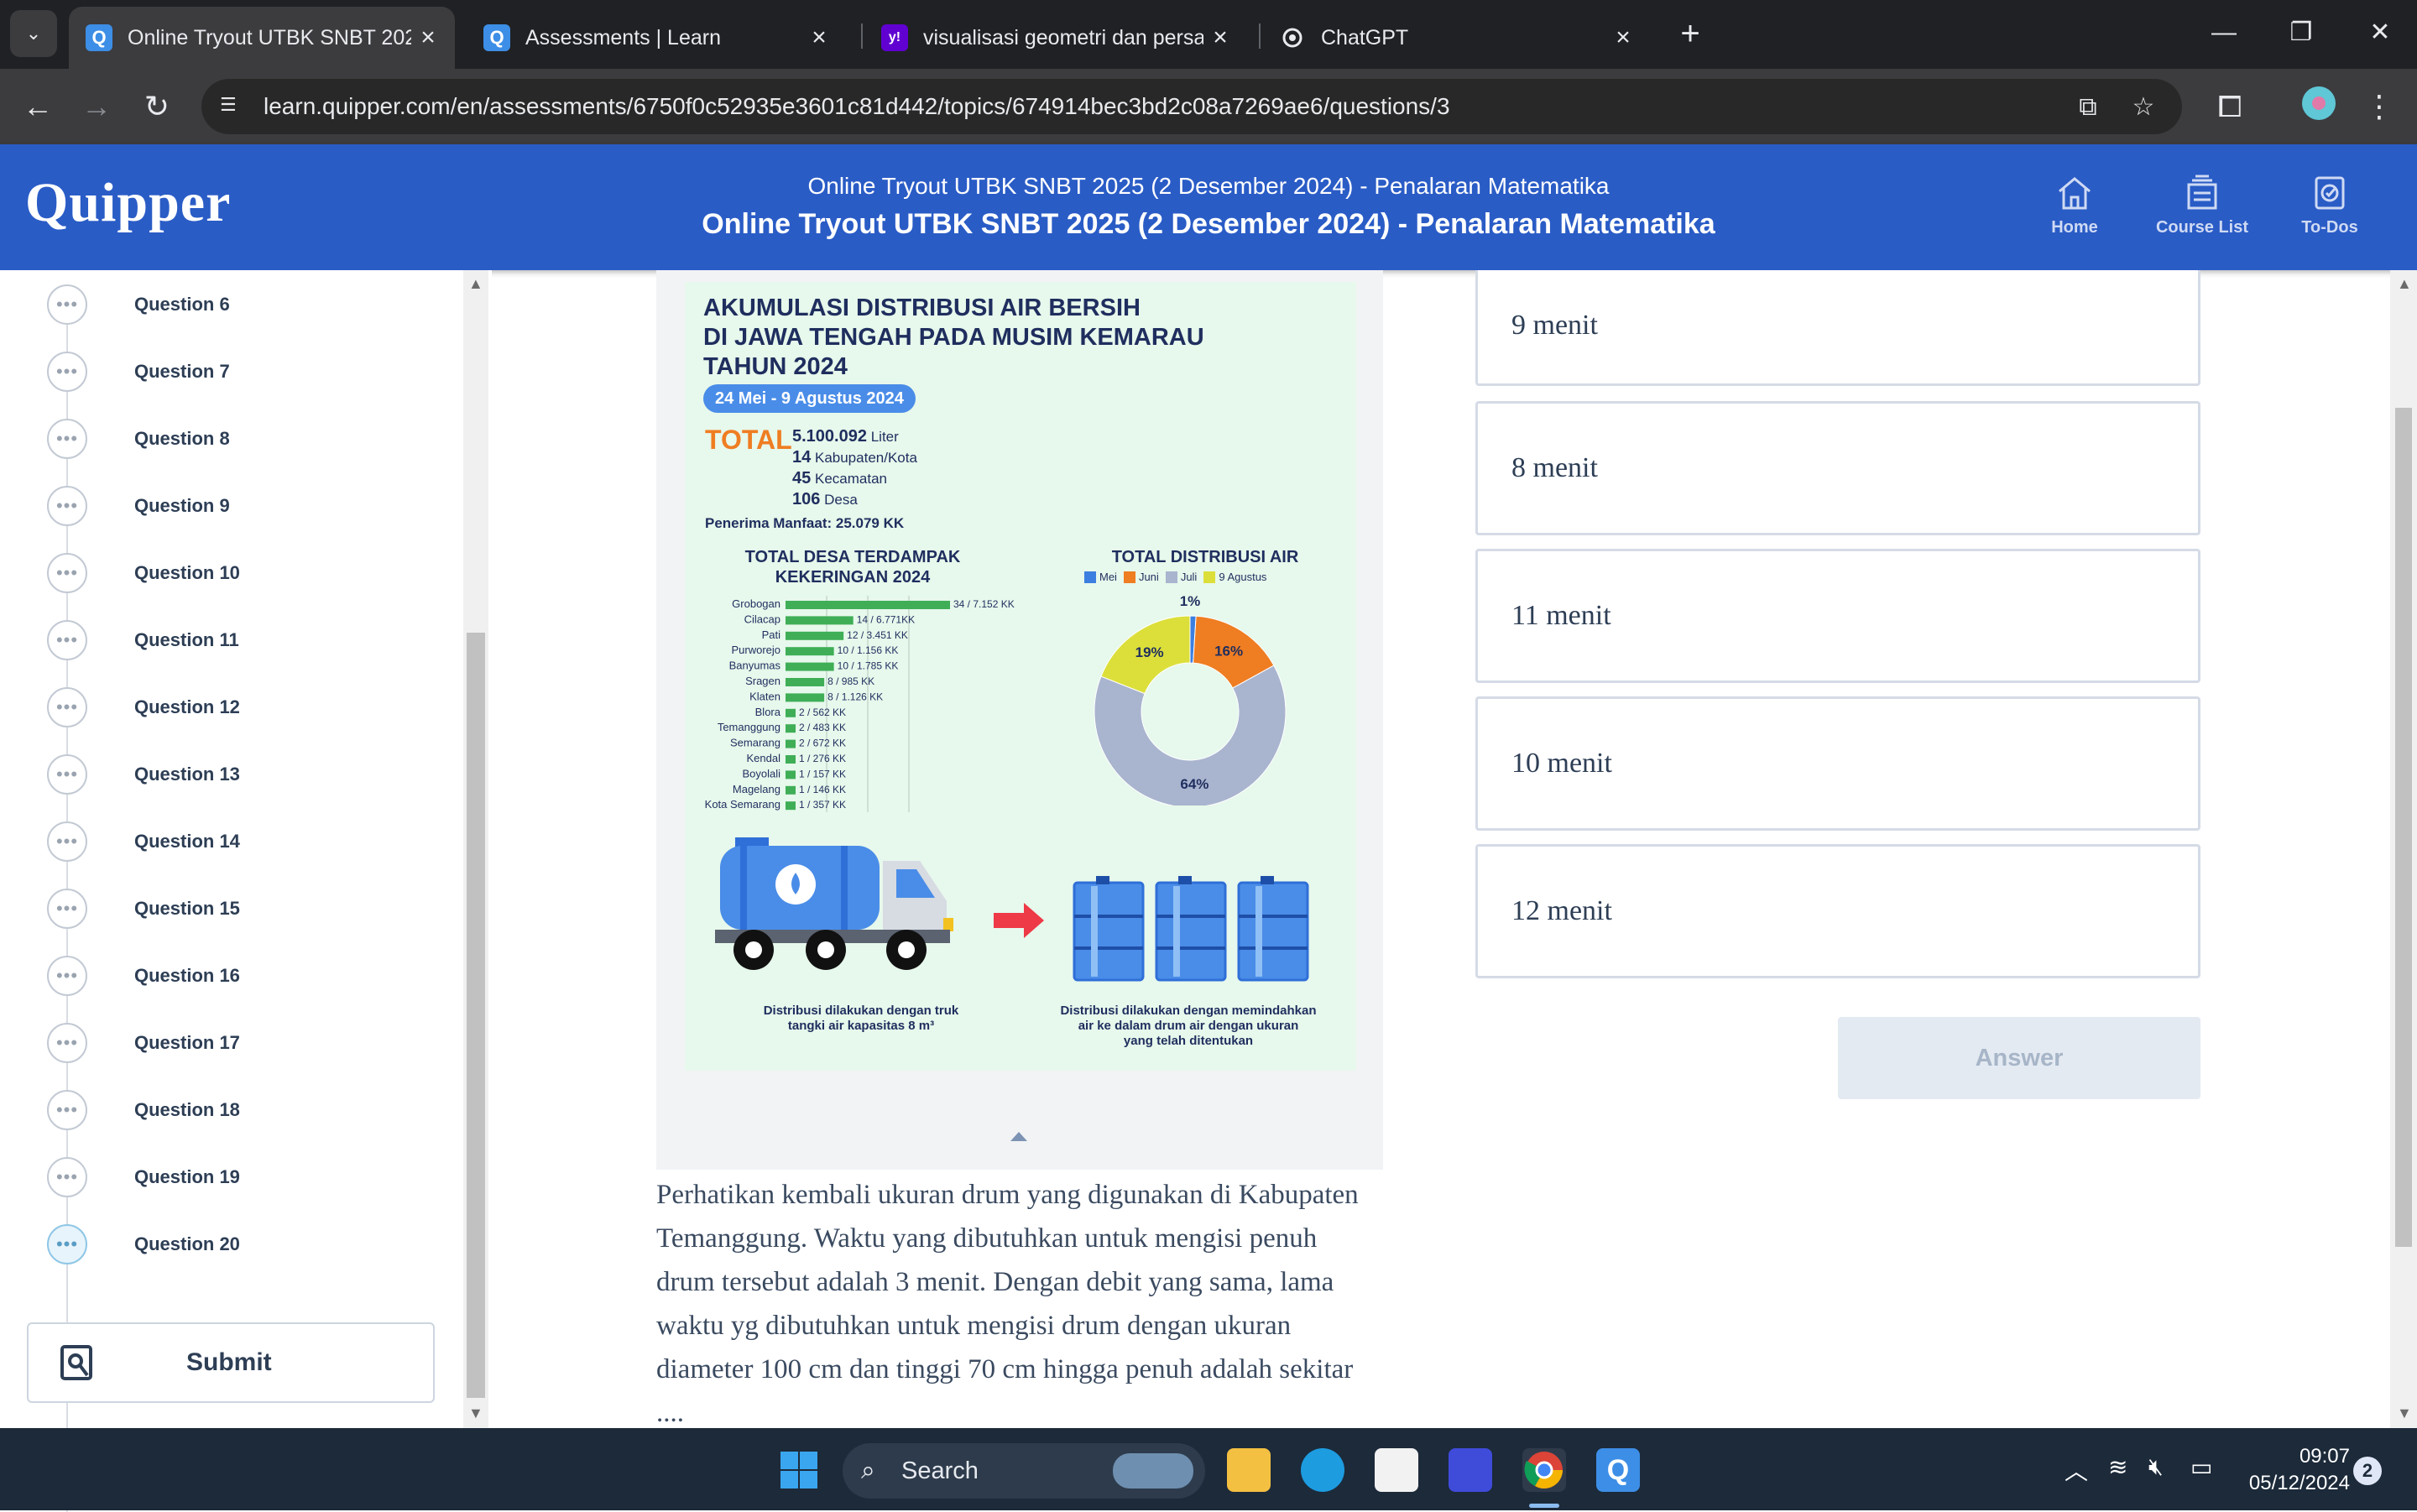 The width and height of the screenshot is (2417, 1512). I want to click on answer-option: 11 menit, so click(1837, 616).